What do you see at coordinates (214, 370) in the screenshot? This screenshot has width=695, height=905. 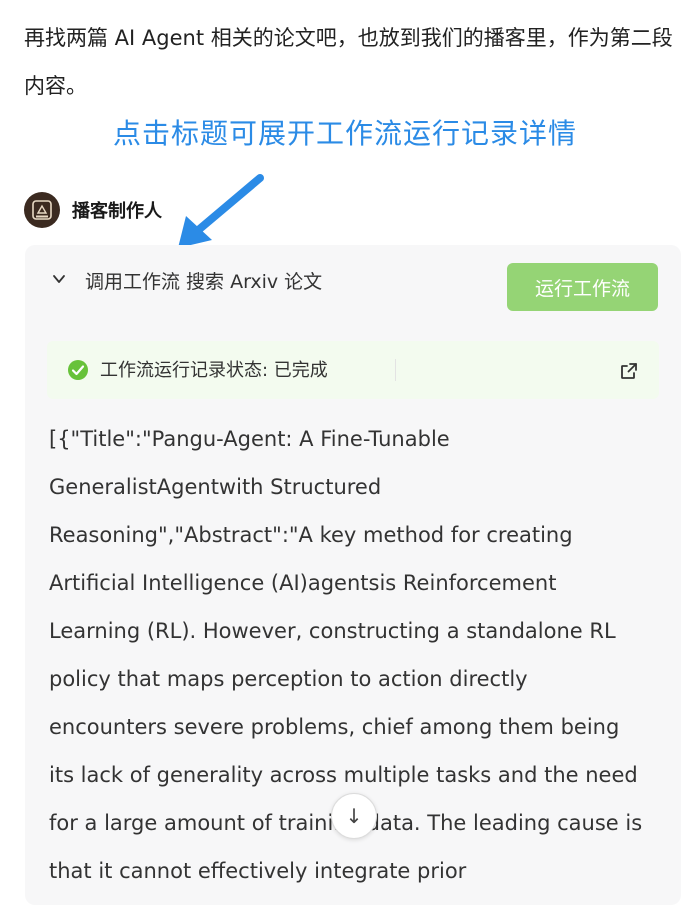 I see `workflow-status-text: 工作流运行记录状态: 已完成` at bounding box center [214, 370].